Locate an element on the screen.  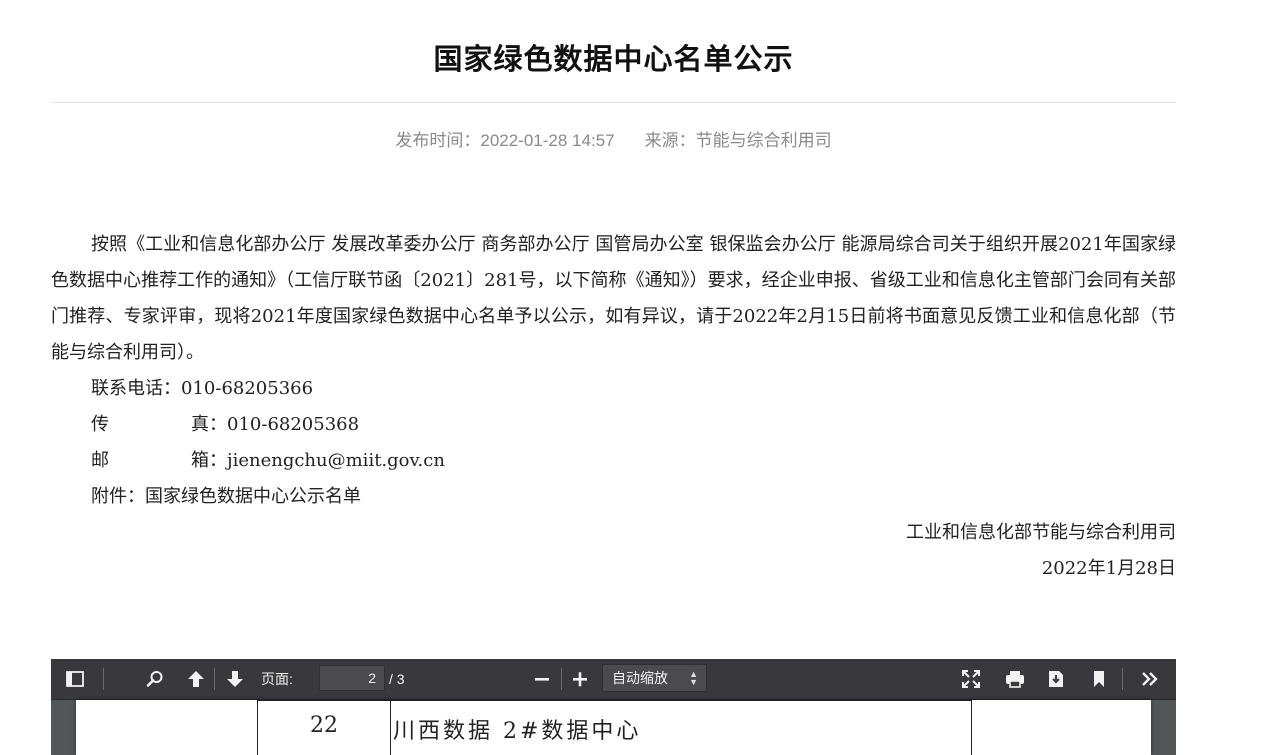
fax-value: 真：010-68205368 is located at coordinates (275, 424).